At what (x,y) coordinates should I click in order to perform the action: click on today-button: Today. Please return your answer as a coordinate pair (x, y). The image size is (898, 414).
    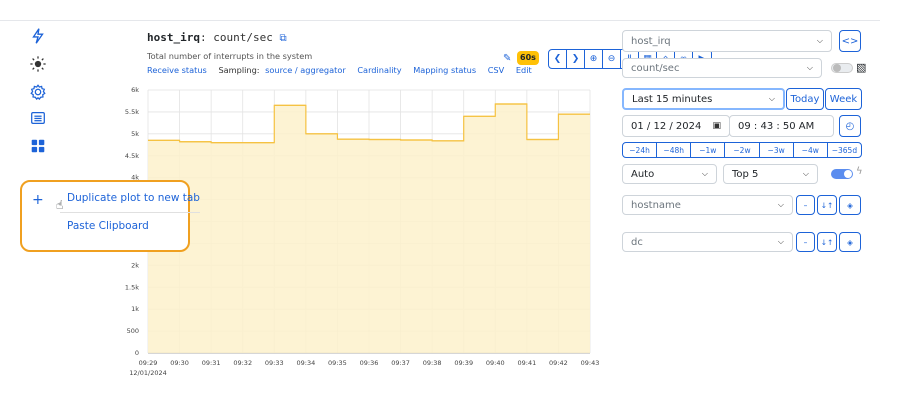
    Looking at the image, I should click on (805, 99).